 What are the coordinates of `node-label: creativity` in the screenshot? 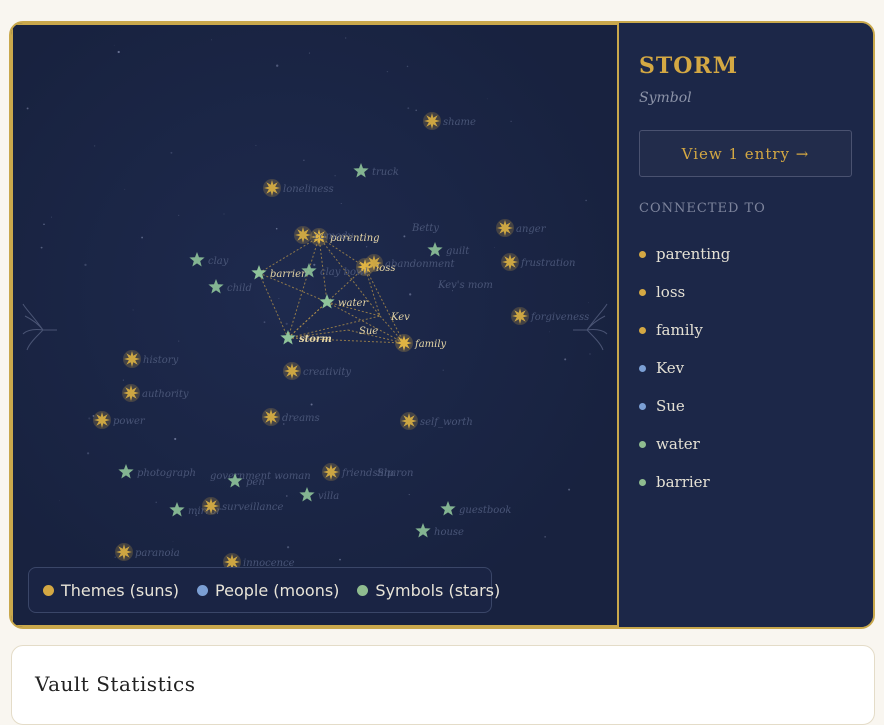 It's located at (327, 372).